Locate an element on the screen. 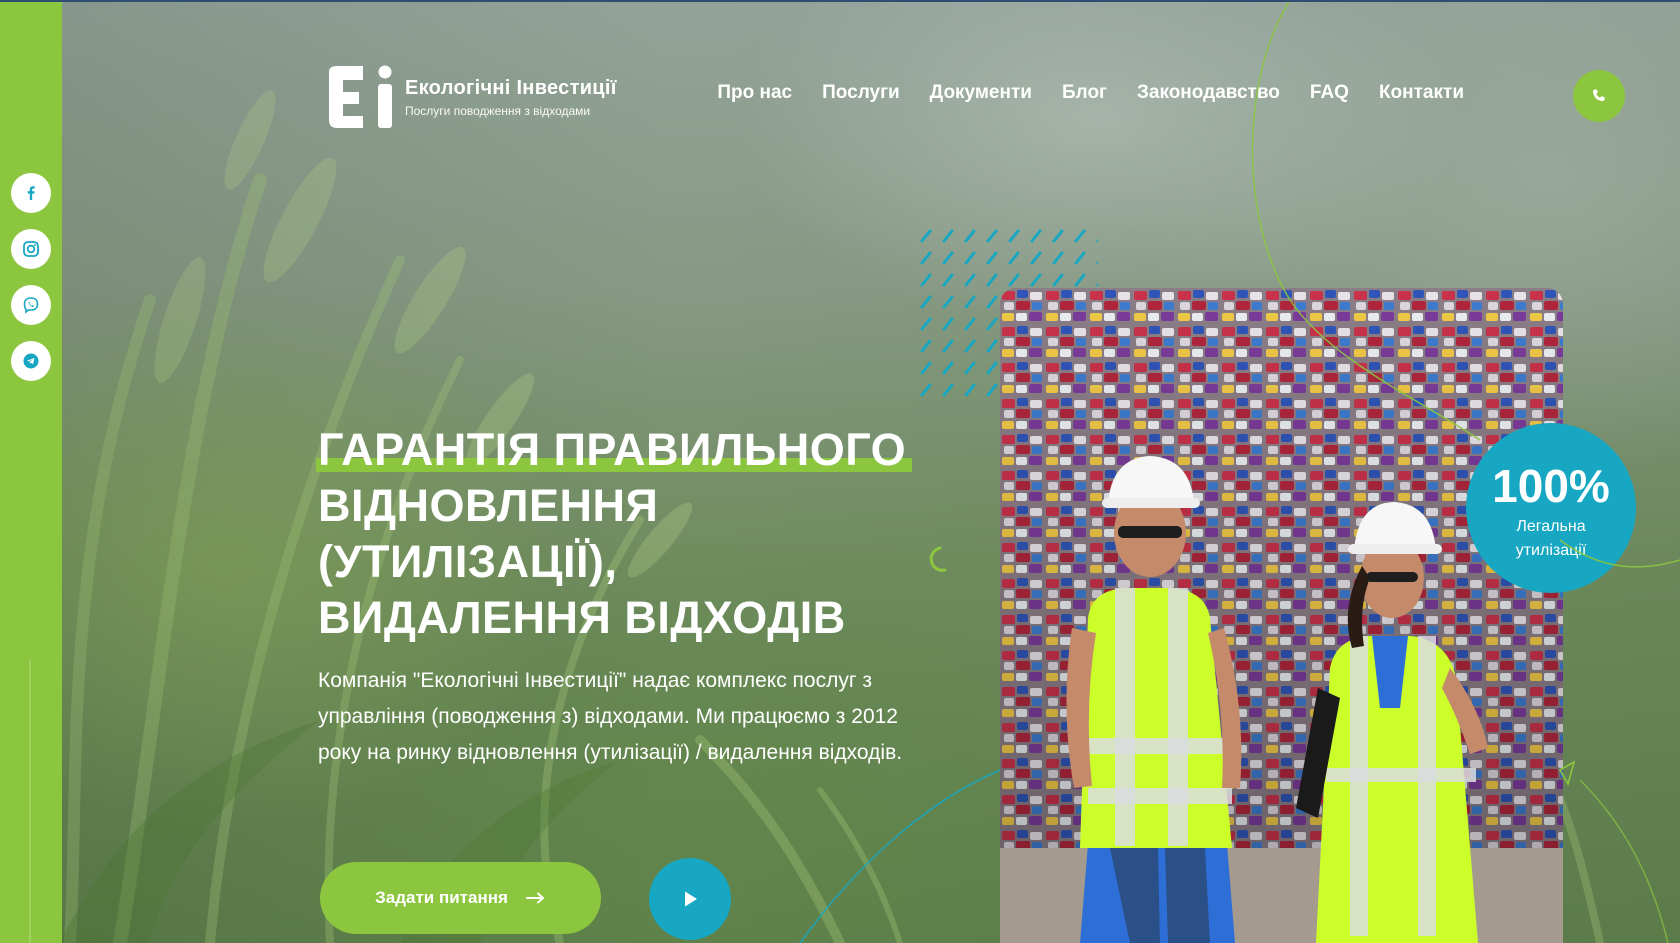  logo-subtitle: Послуги поводження з відходами is located at coordinates (498, 110).